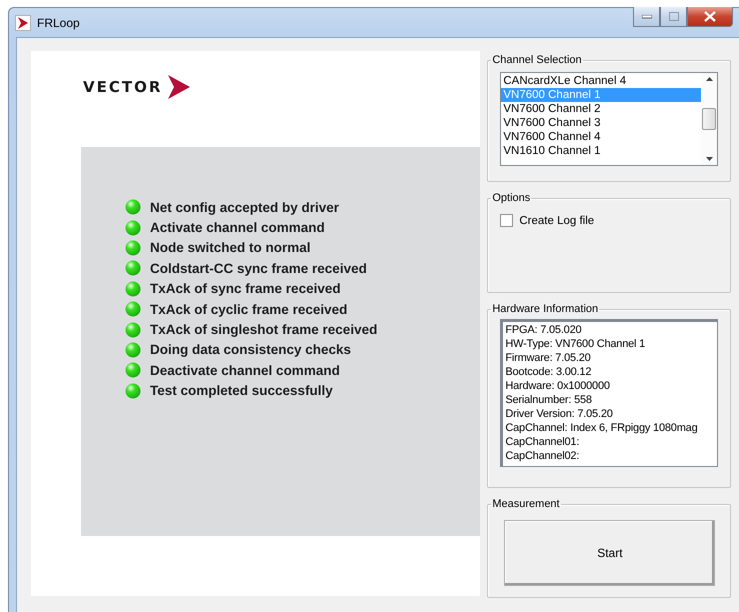 The width and height of the screenshot is (739, 612). What do you see at coordinates (264, 330) in the screenshot?
I see `status-text: TxAck of singleshot frame received` at bounding box center [264, 330].